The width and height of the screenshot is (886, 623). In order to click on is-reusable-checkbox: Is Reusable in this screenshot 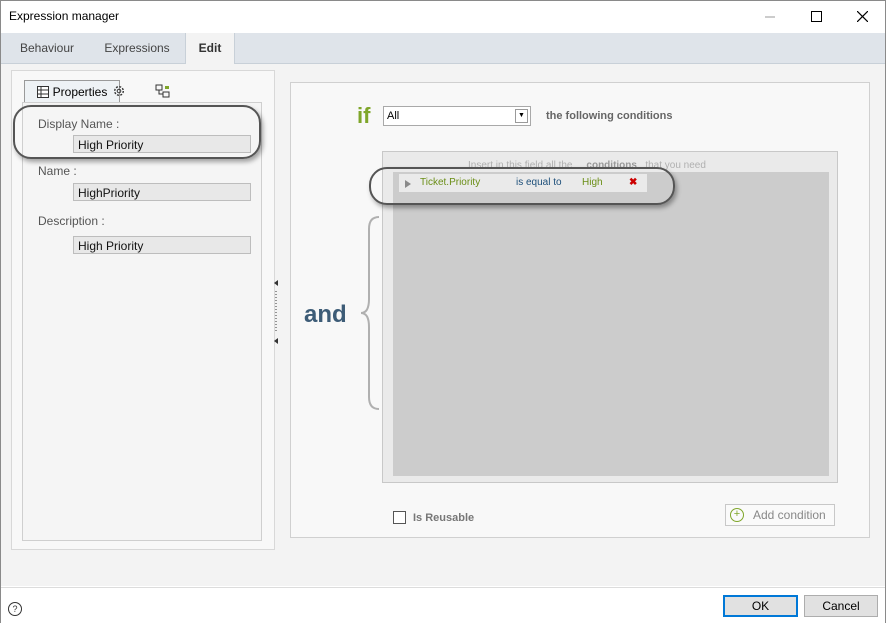, I will do `click(433, 517)`.